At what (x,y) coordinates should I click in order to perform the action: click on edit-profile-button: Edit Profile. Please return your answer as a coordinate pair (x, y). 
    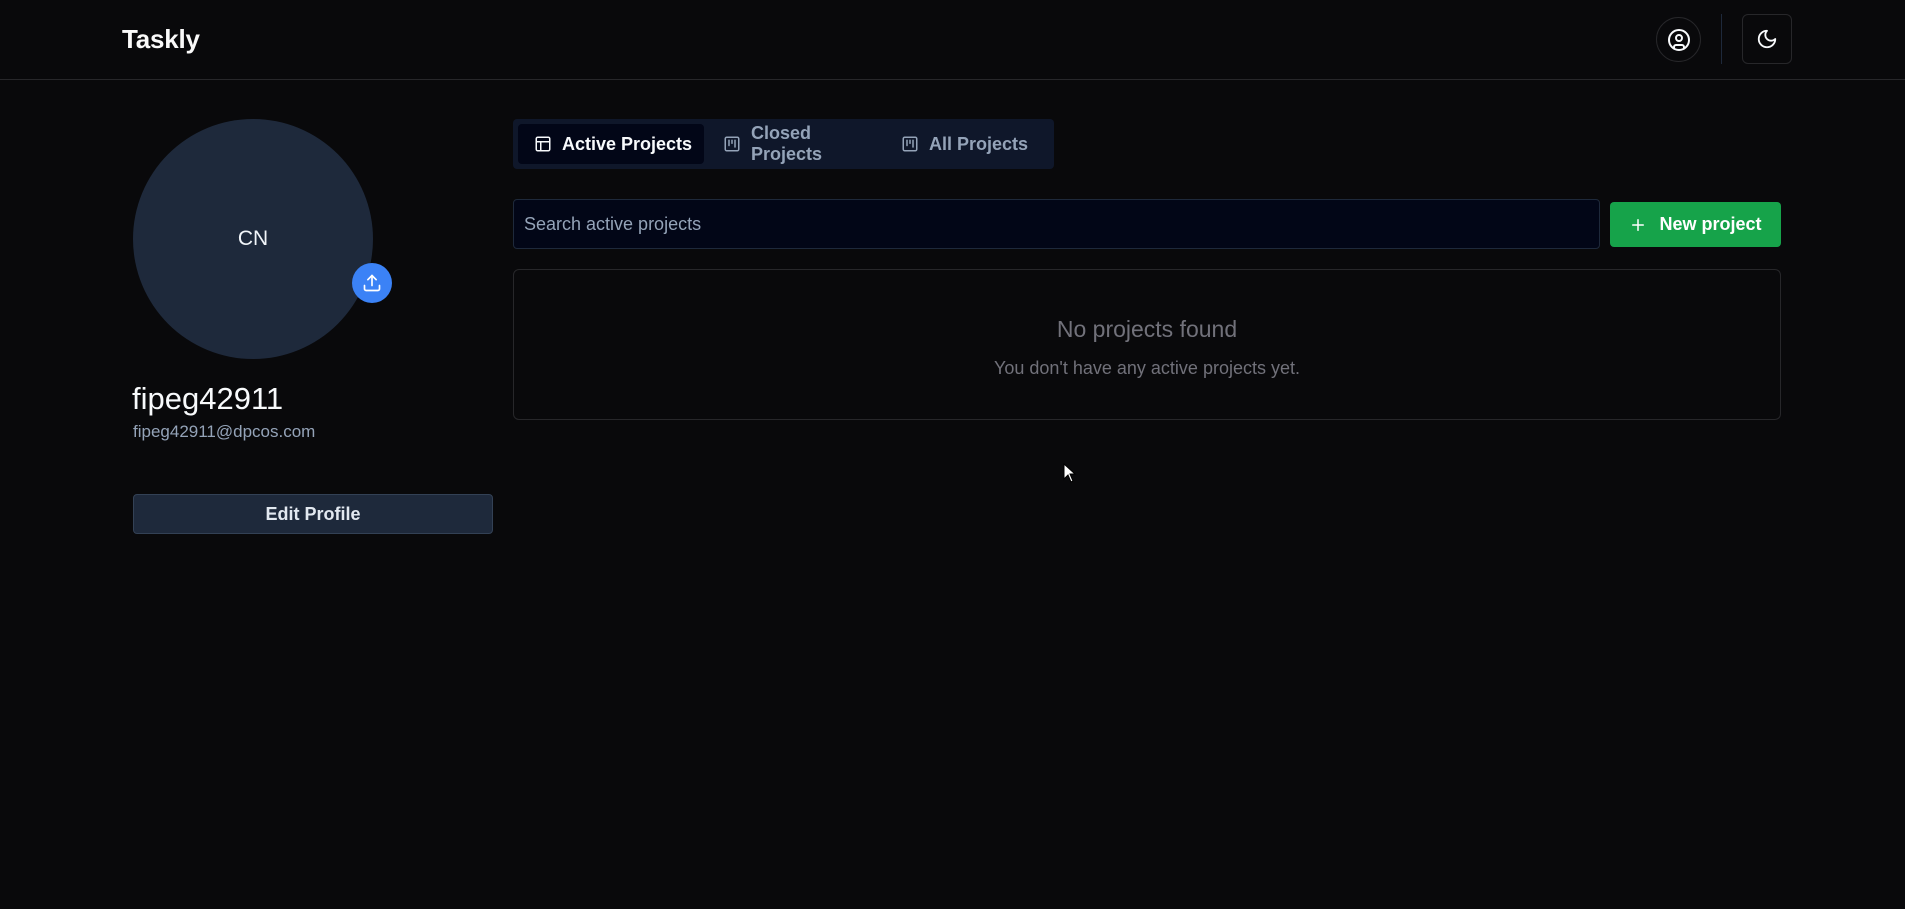
    Looking at the image, I should click on (313, 514).